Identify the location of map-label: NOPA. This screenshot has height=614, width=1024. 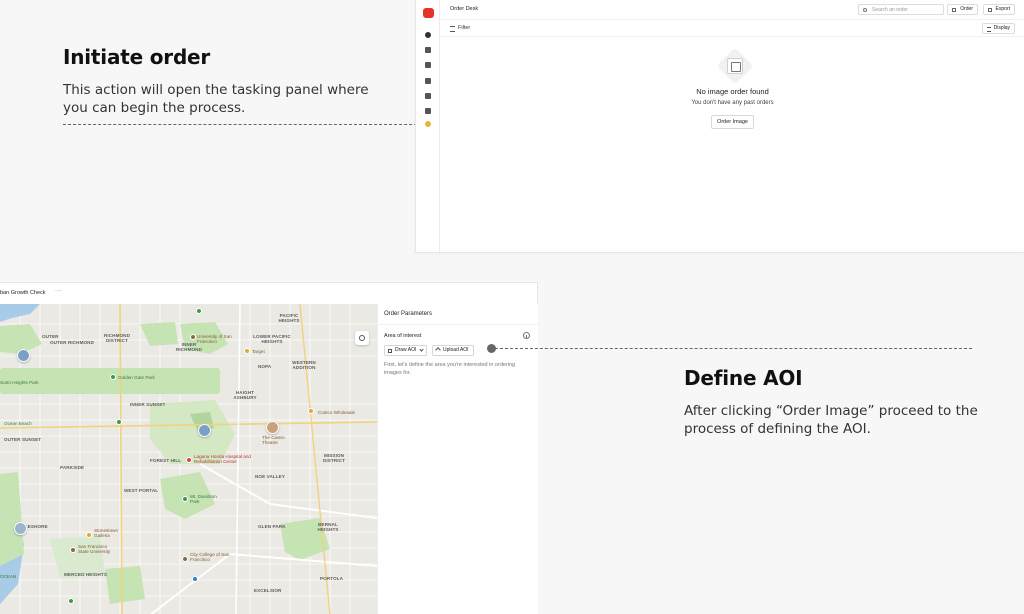
(265, 366).